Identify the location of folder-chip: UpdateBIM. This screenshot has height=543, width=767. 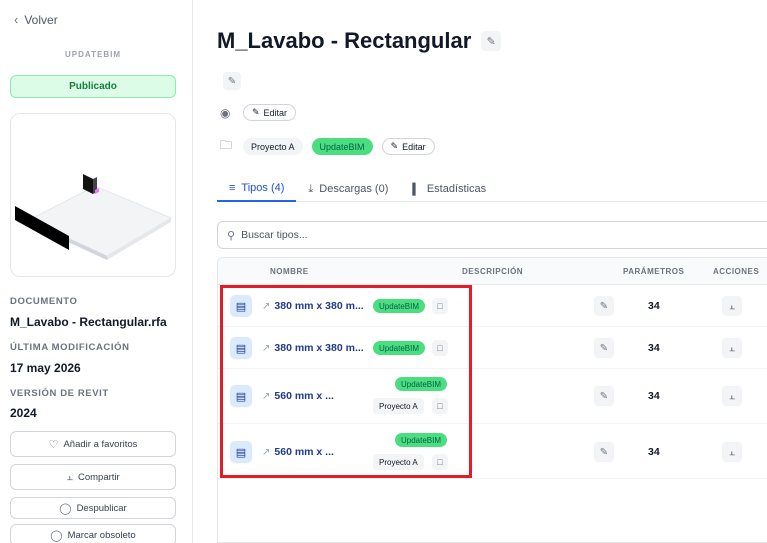
(342, 146).